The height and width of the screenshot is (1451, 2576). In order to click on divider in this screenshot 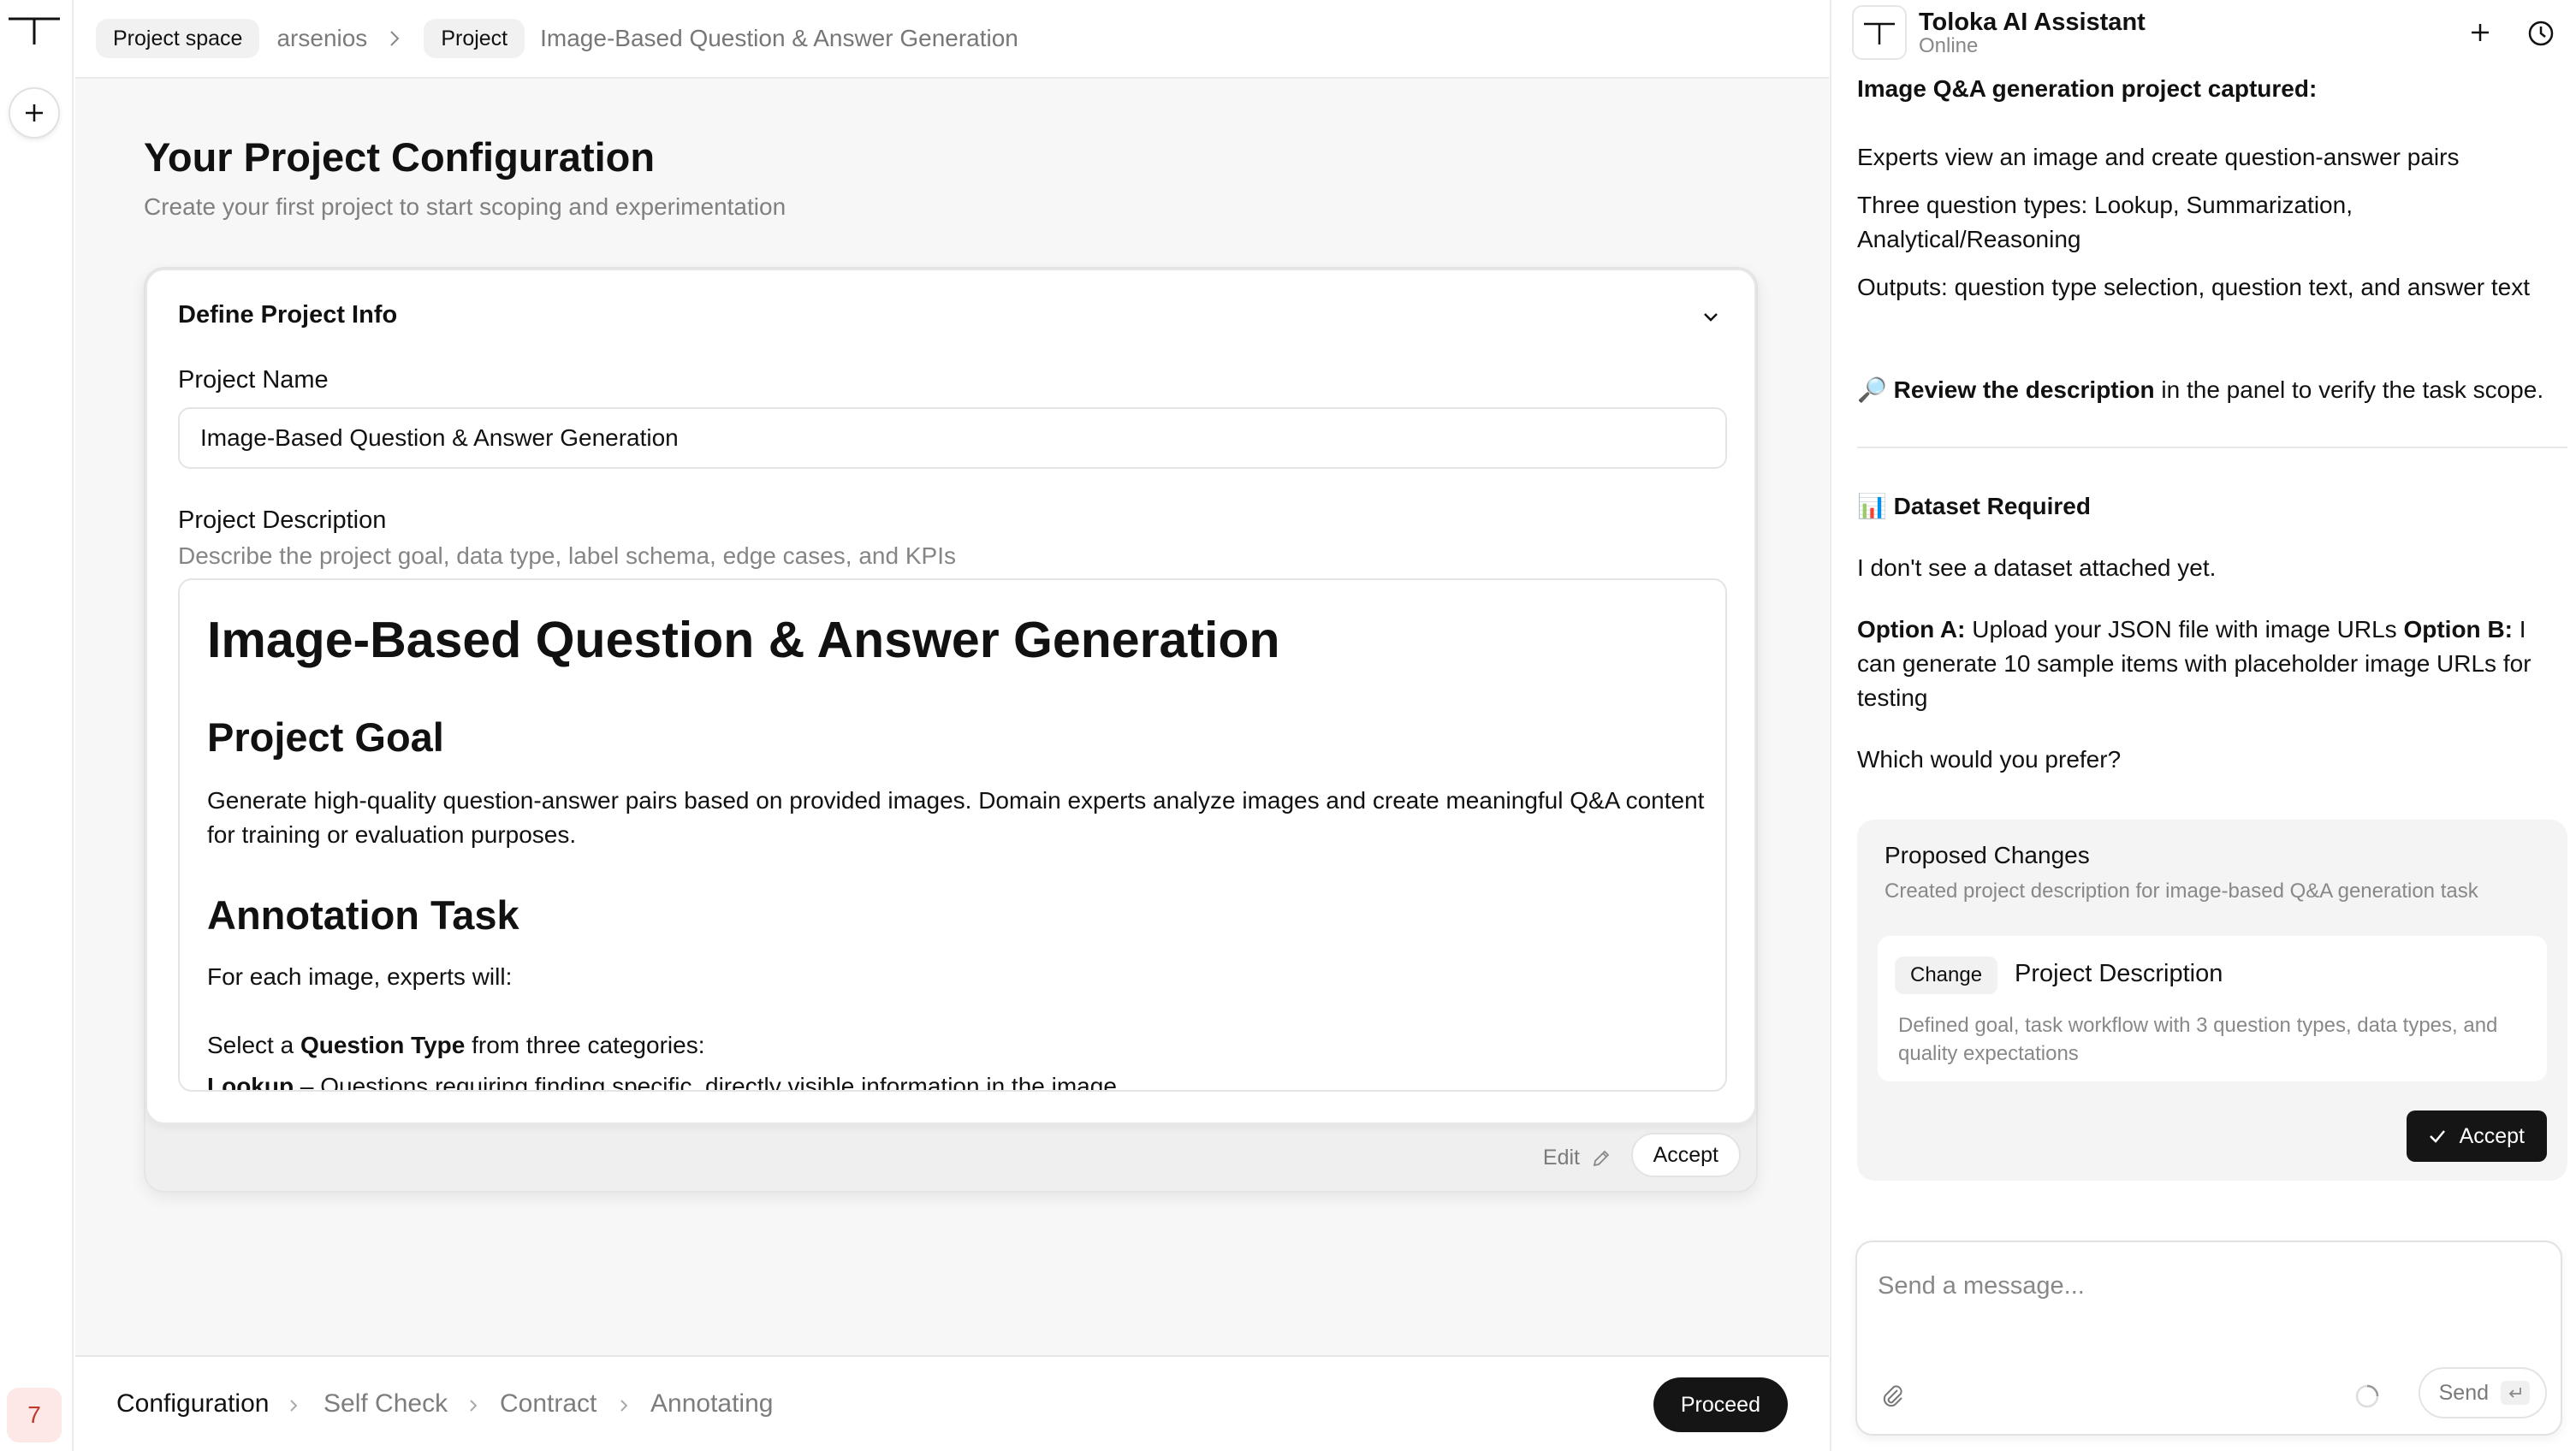, I will do `click(2212, 447)`.